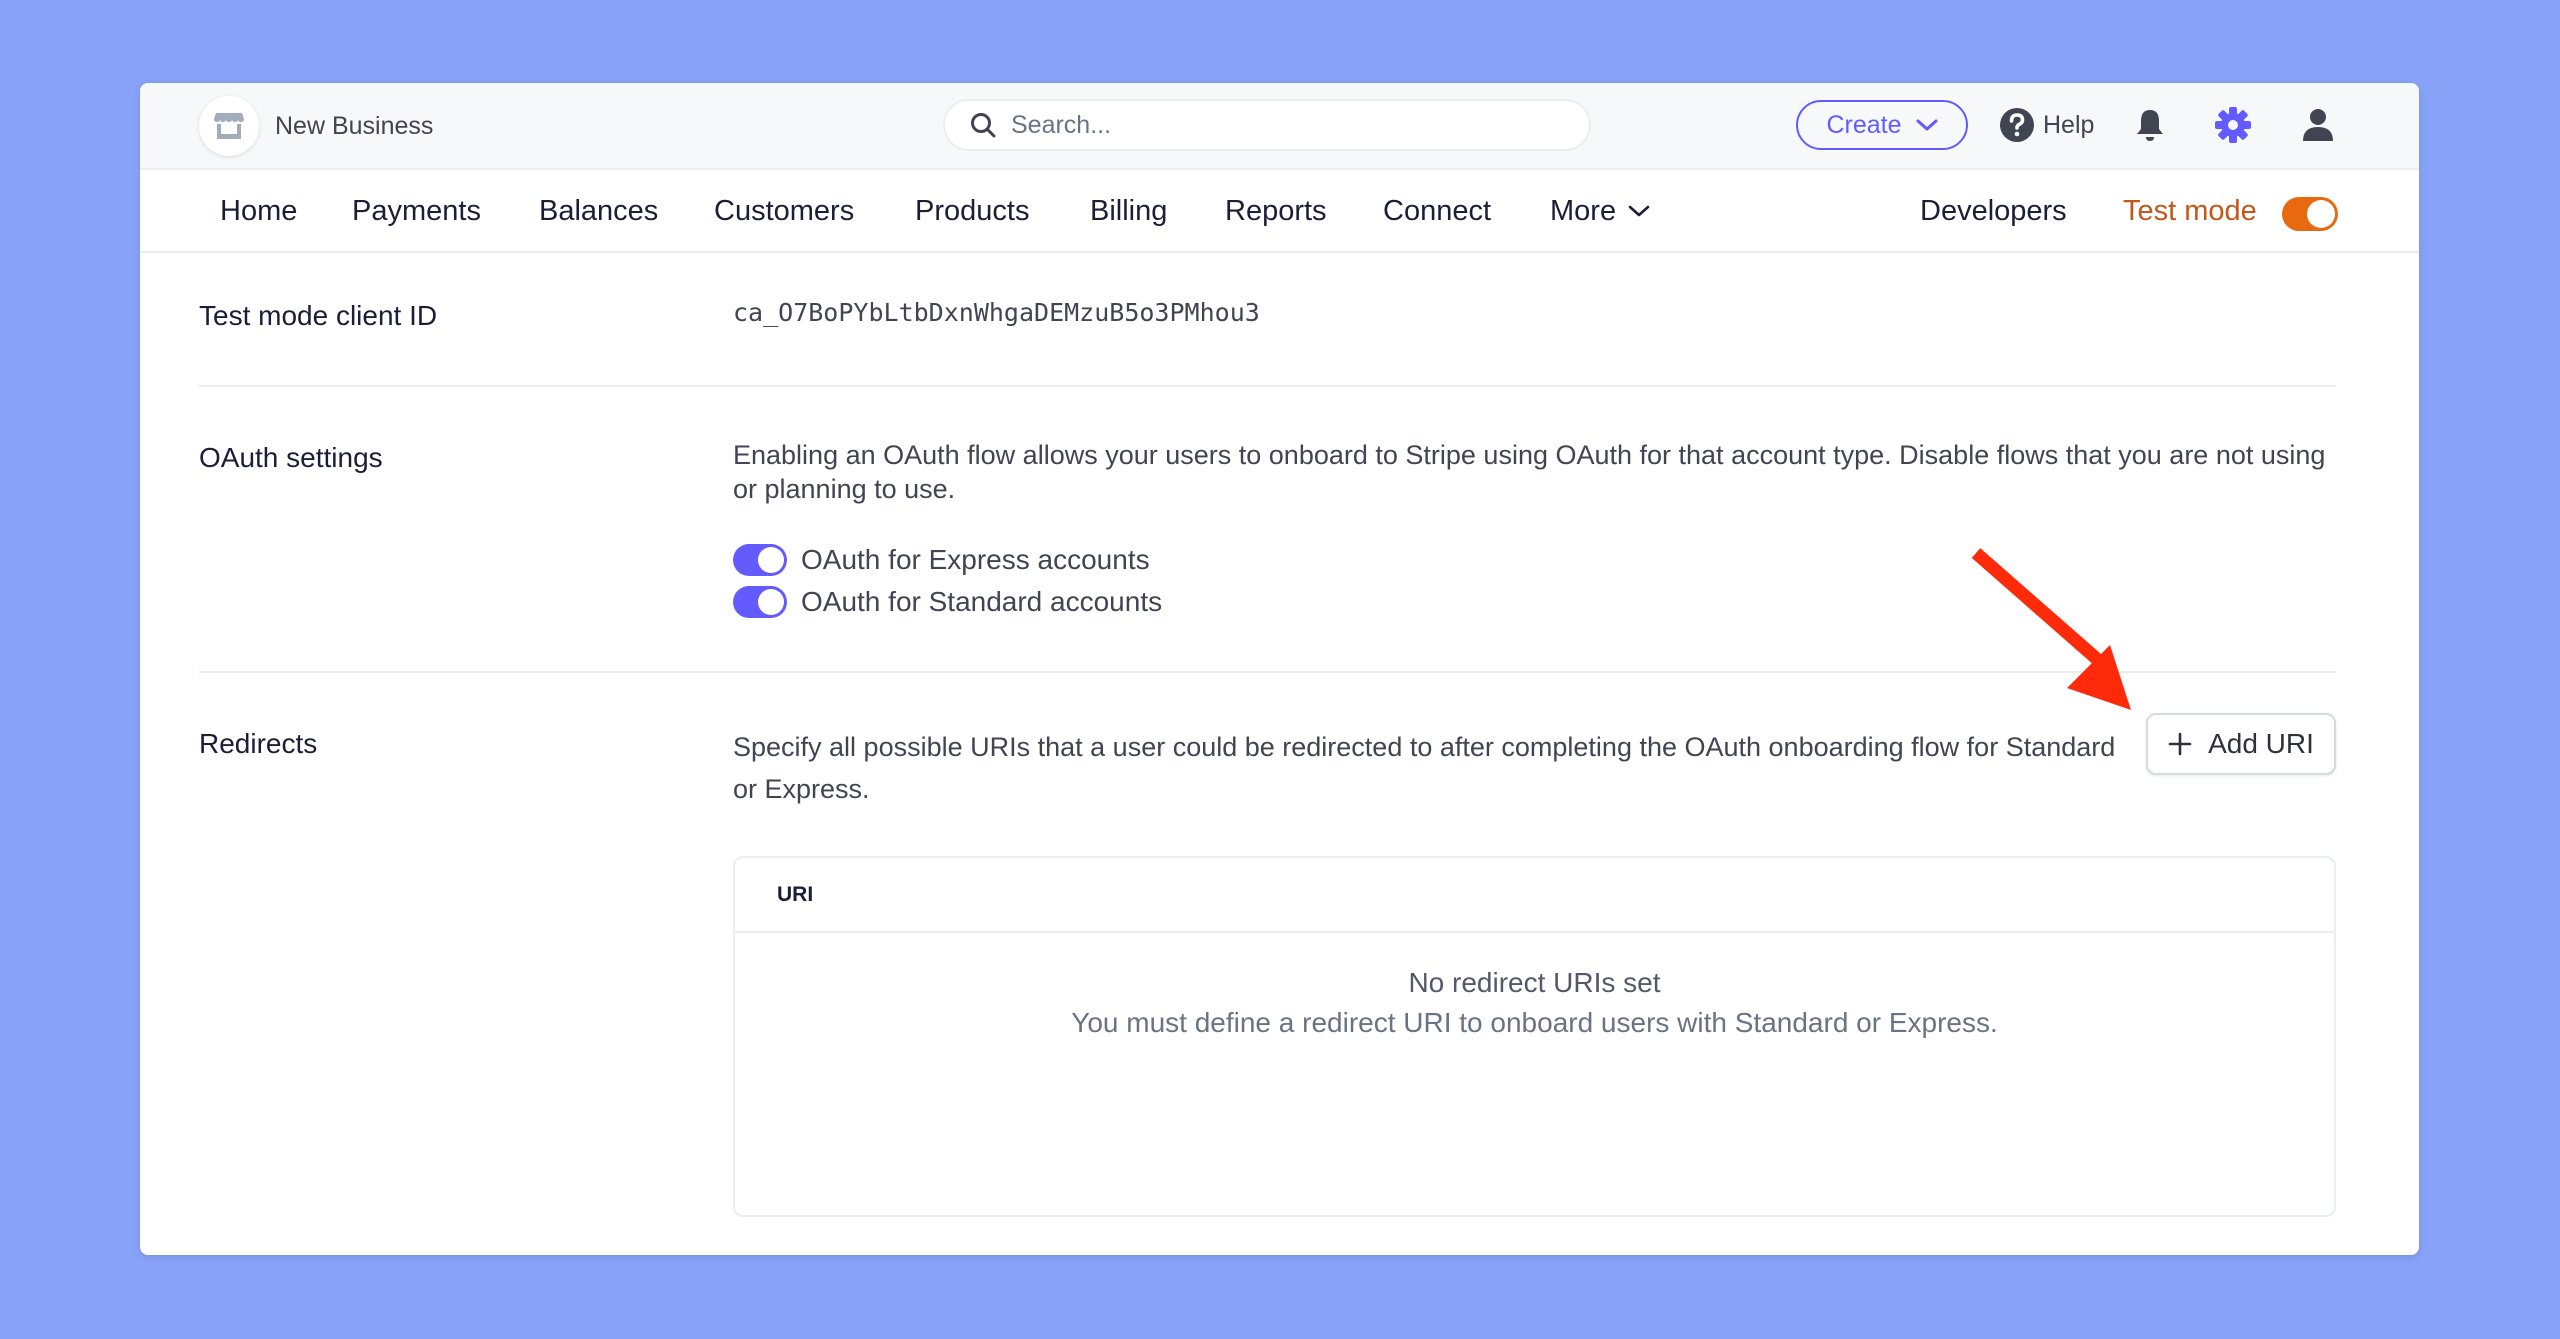  What do you see at coordinates (2069, 124) in the screenshot?
I see `help-label: Help` at bounding box center [2069, 124].